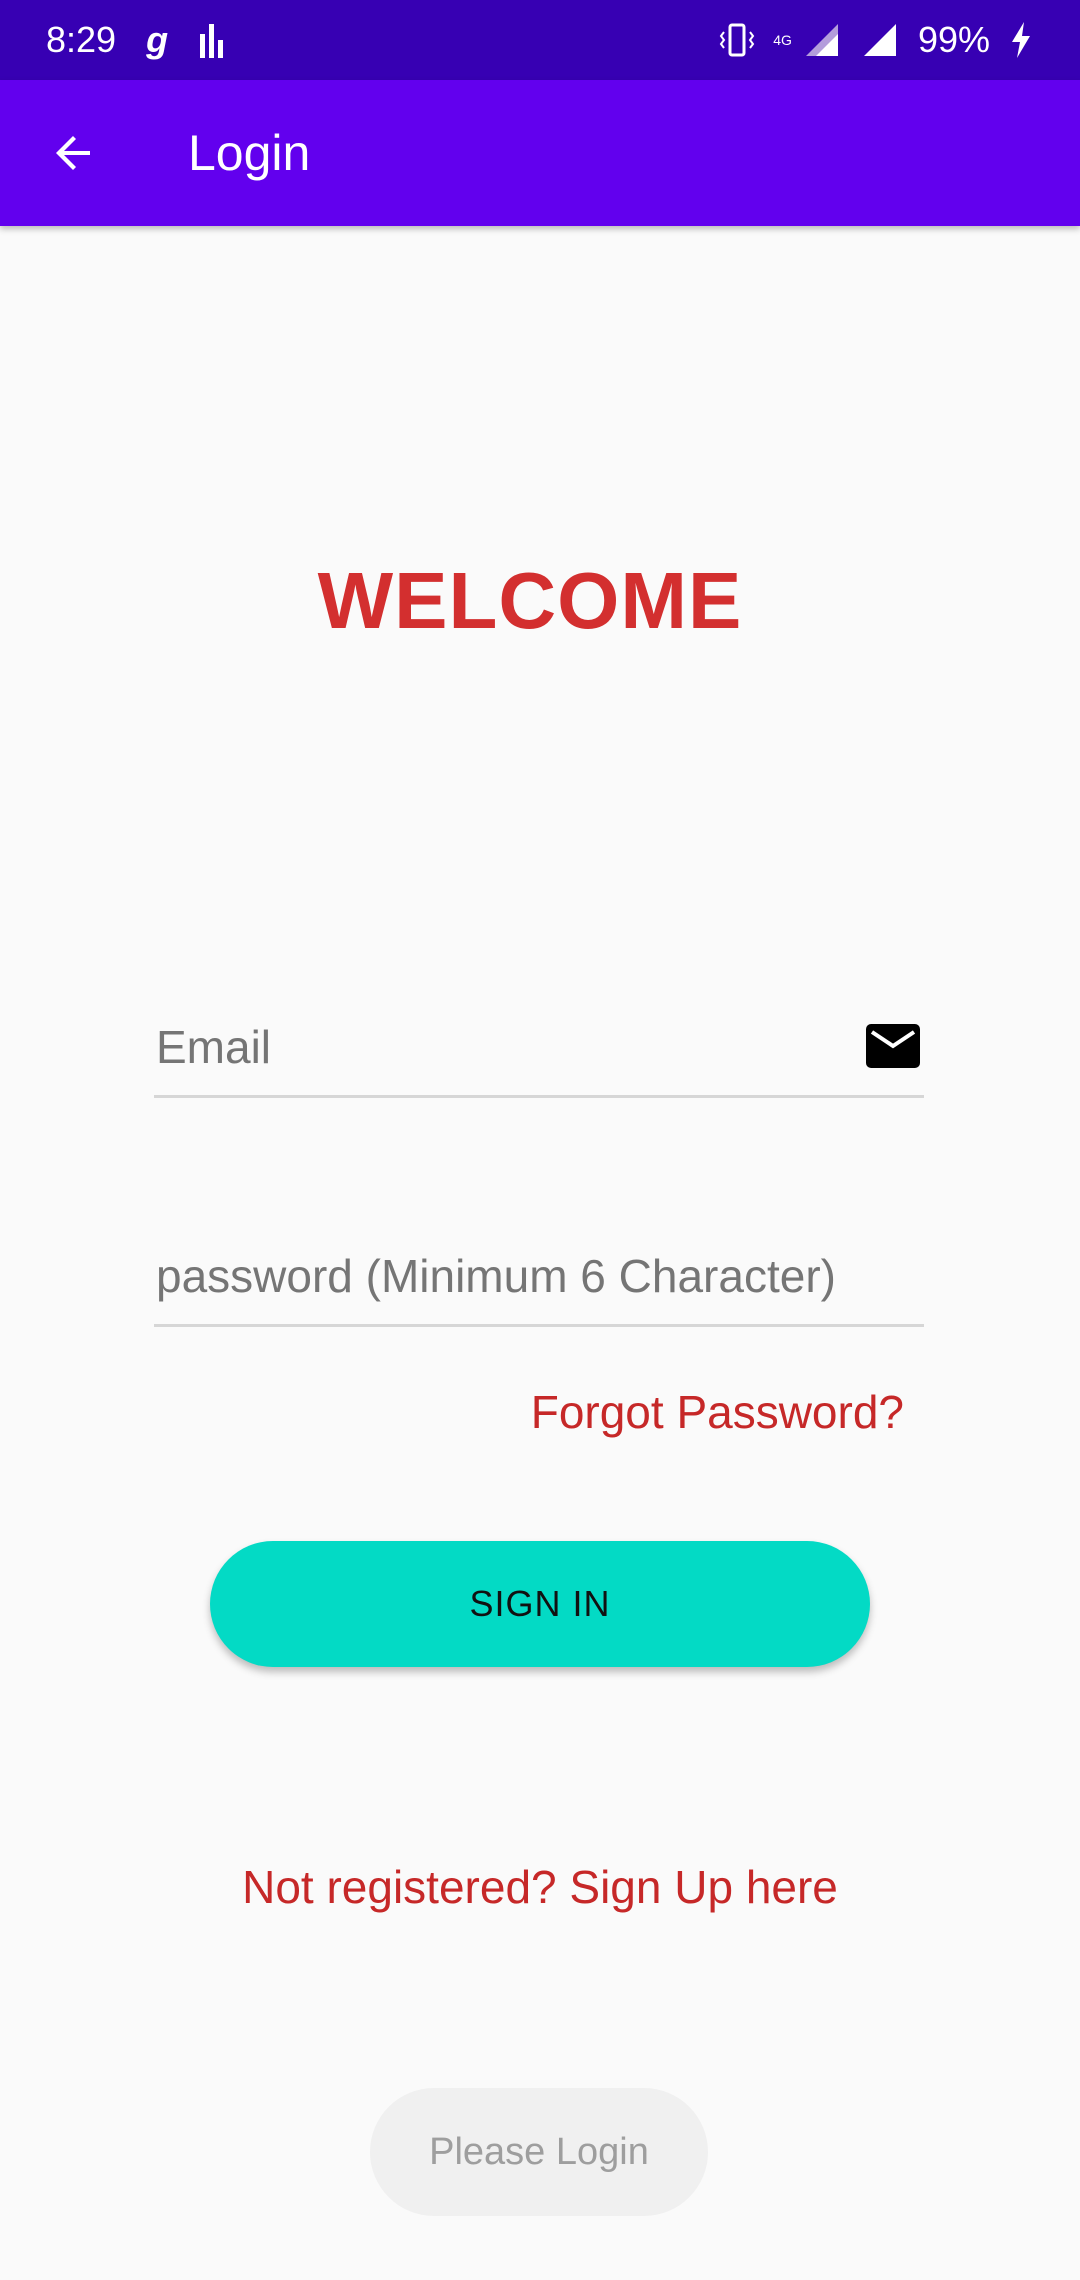 The image size is (1080, 2280). I want to click on status-time: 8:29, so click(81, 39).